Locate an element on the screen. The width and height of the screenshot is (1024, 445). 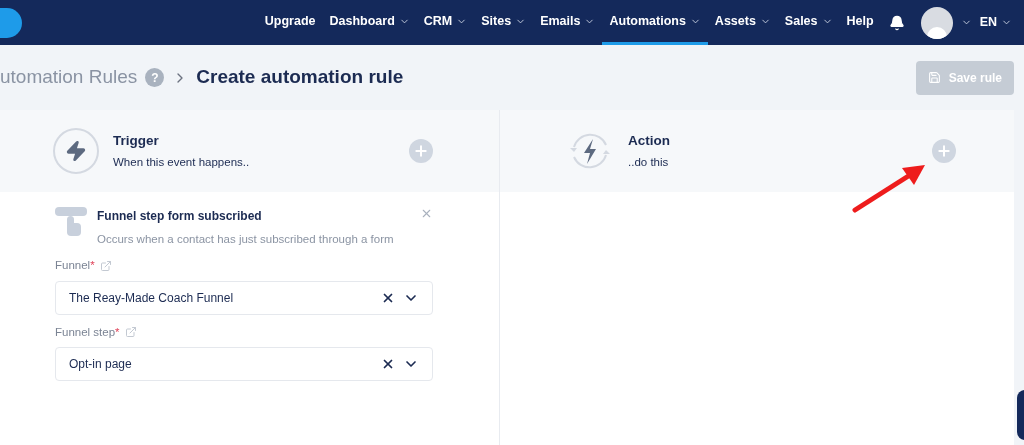
nav-link: CRM is located at coordinates (445, 22).